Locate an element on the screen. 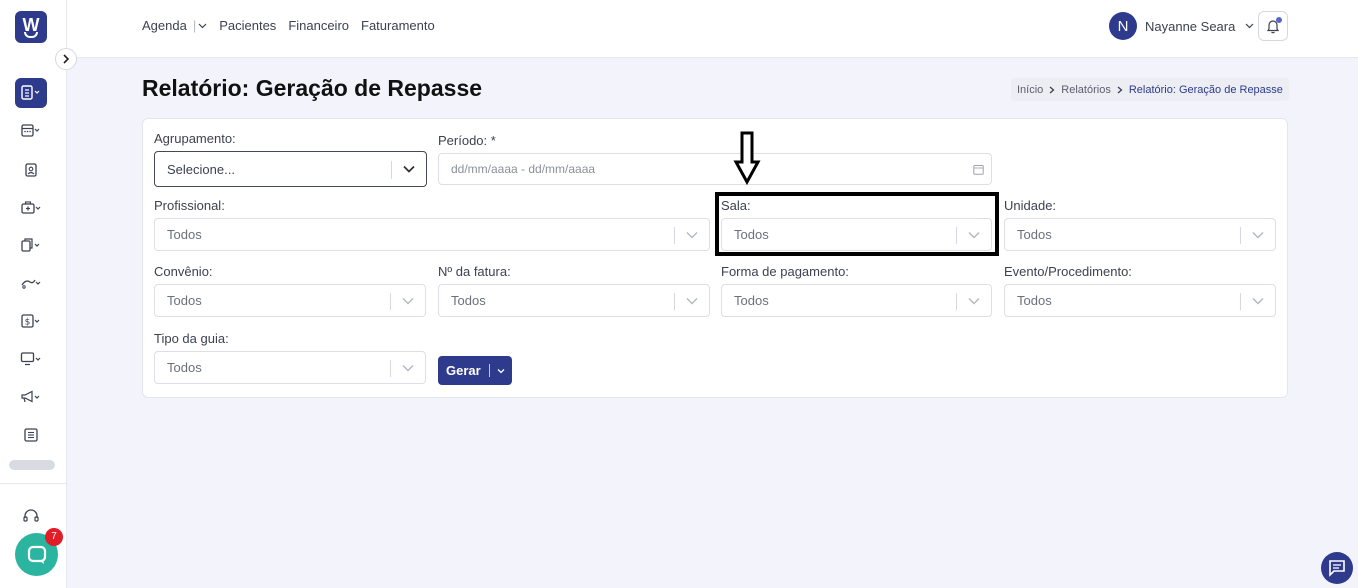 Image resolution: width=1358 pixels, height=588 pixels. gerar-button: Gerar is located at coordinates (475, 370).